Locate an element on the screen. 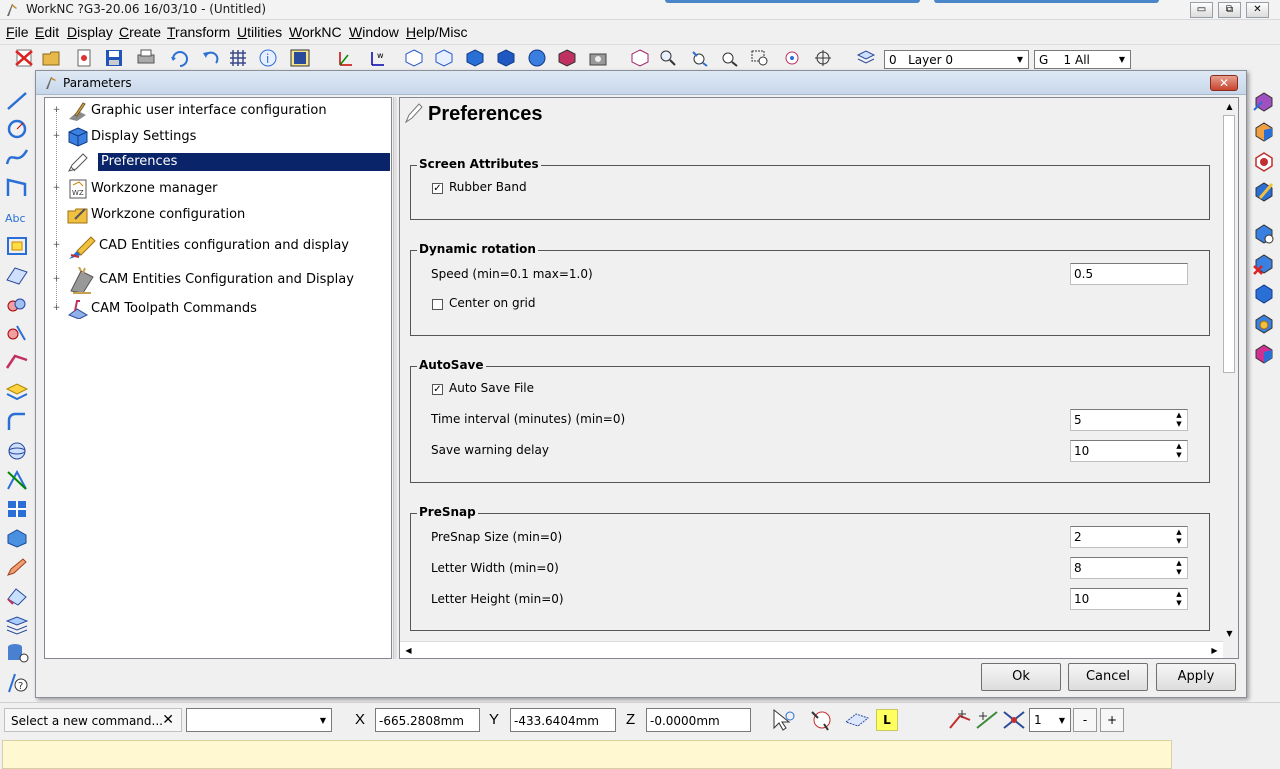  menu-transform: Transform is located at coordinates (198, 32).